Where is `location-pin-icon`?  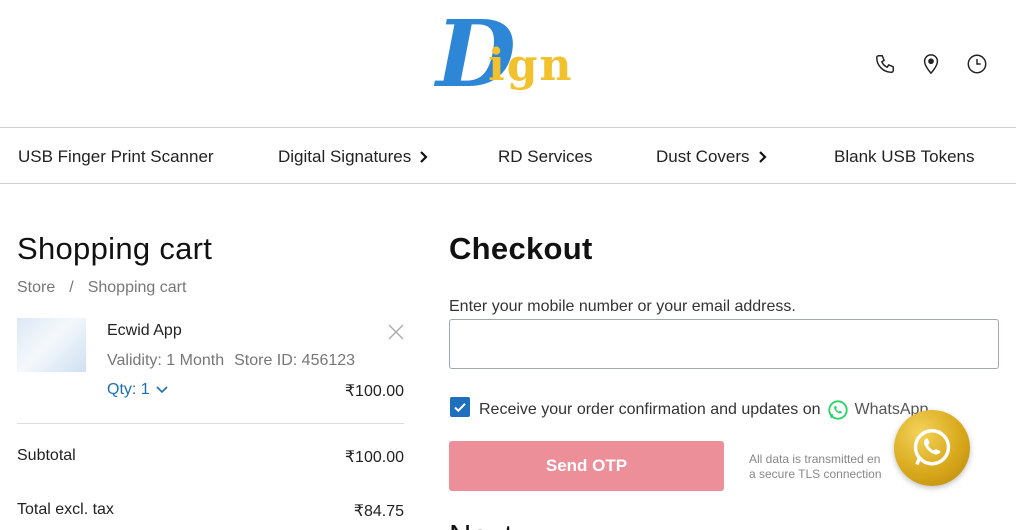
location-pin-icon is located at coordinates (931, 64).